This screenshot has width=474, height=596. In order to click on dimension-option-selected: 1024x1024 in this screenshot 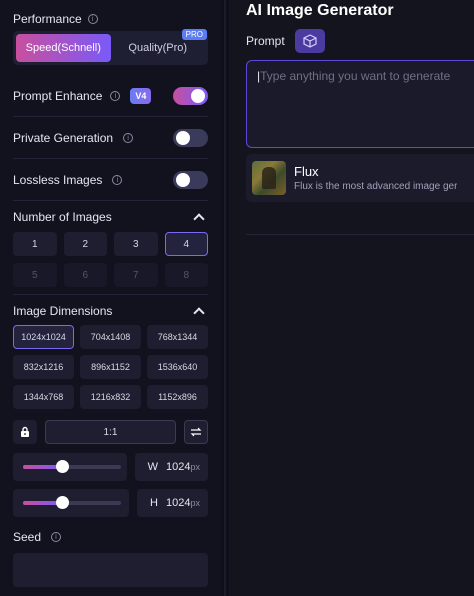, I will do `click(43, 337)`.